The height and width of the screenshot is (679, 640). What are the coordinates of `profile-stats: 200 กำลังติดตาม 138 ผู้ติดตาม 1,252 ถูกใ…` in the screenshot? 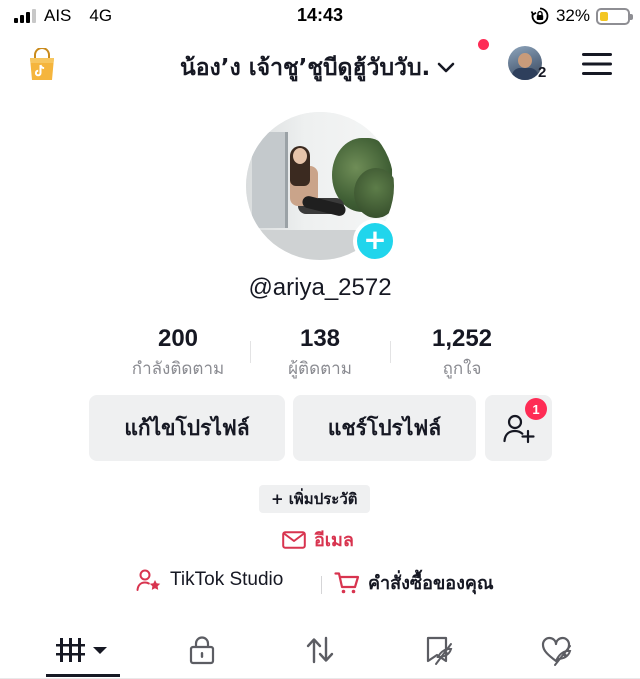 It's located at (320, 354).